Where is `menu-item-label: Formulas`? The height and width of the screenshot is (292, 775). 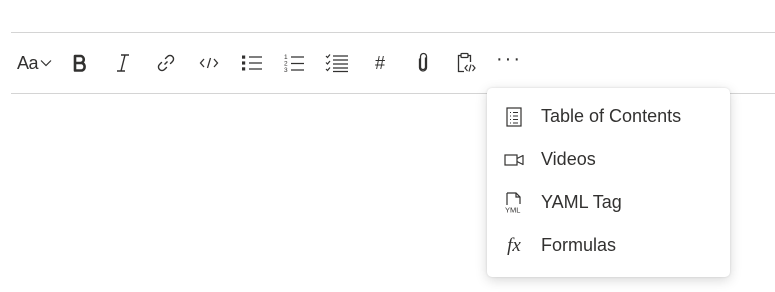 menu-item-label: Formulas is located at coordinates (579, 245).